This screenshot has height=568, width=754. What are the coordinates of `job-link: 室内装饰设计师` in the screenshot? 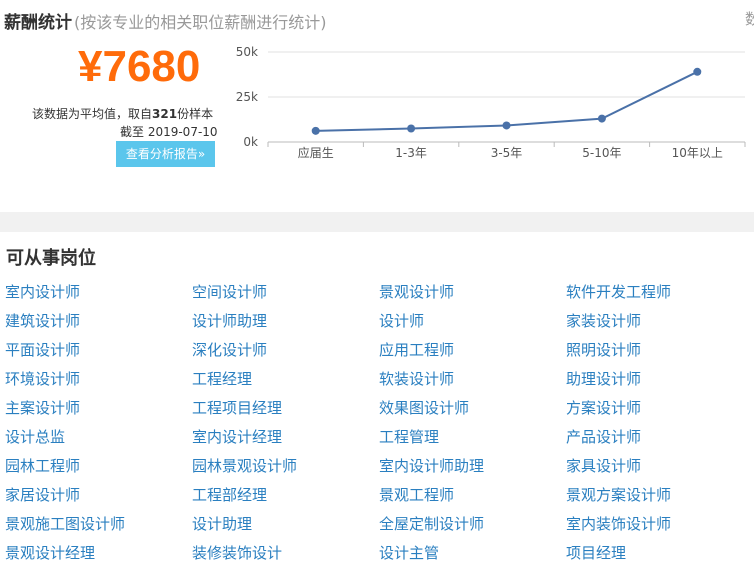 It's located at (618, 523).